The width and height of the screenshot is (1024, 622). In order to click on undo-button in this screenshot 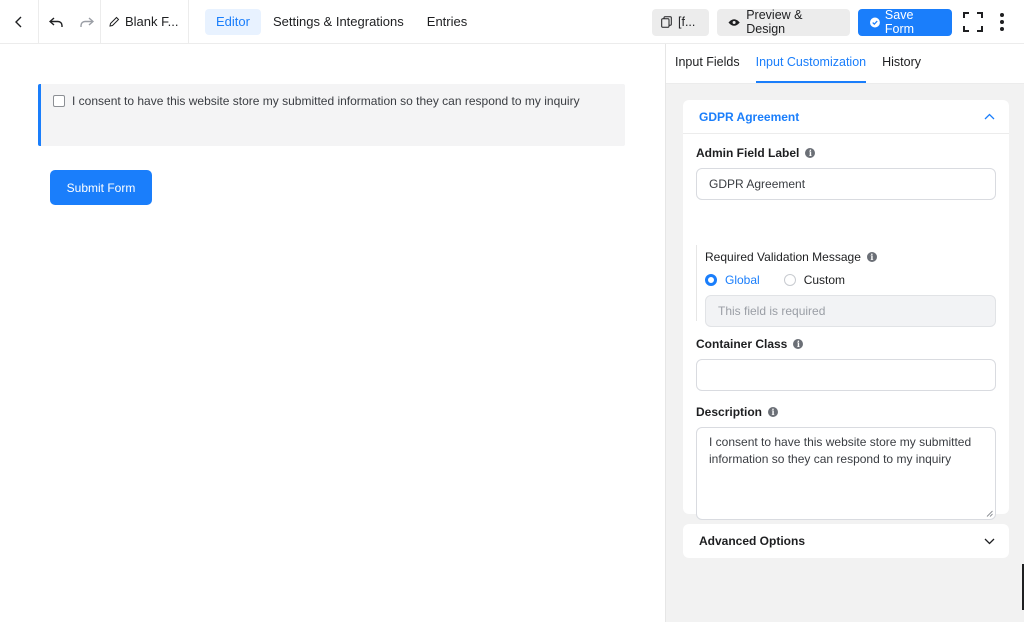, I will do `click(56, 22)`.